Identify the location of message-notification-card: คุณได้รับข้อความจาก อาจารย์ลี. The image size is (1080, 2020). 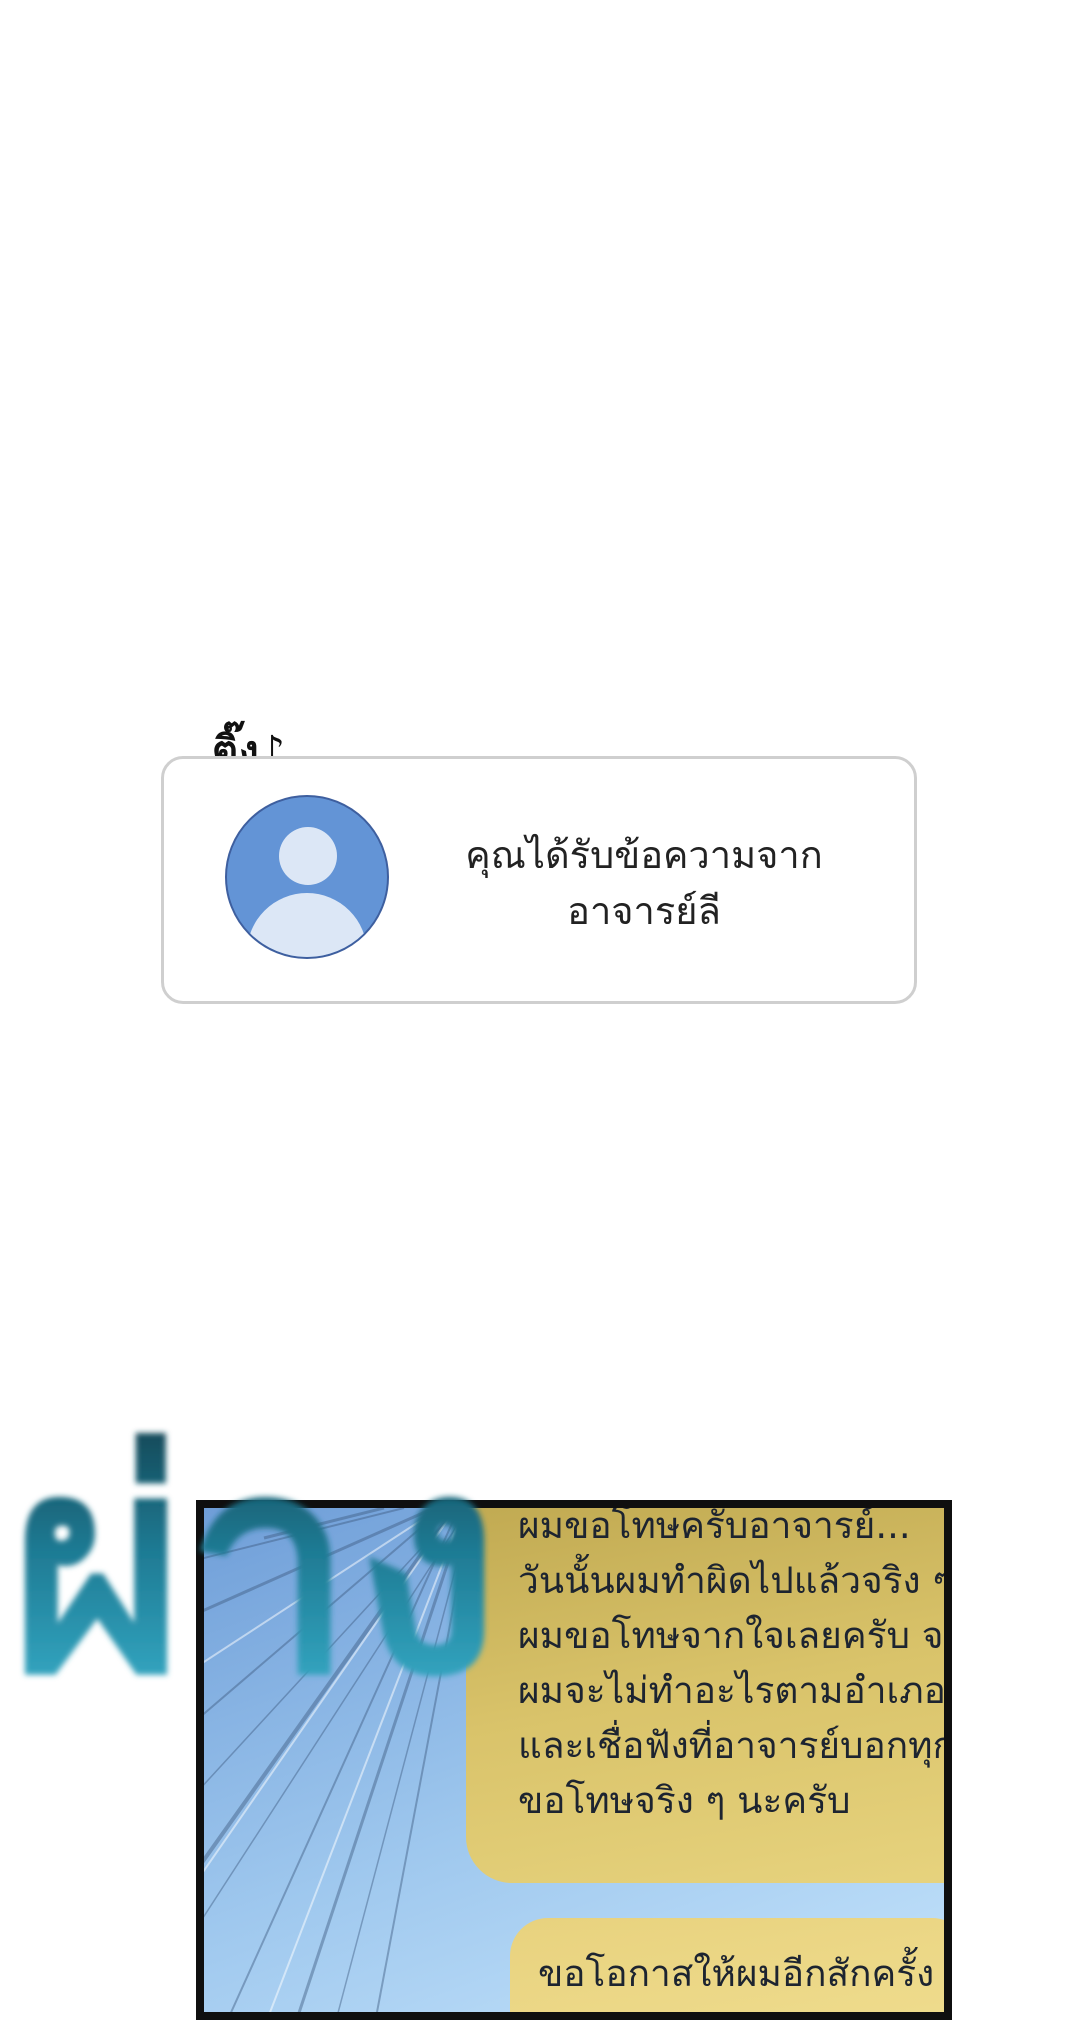
(539, 880).